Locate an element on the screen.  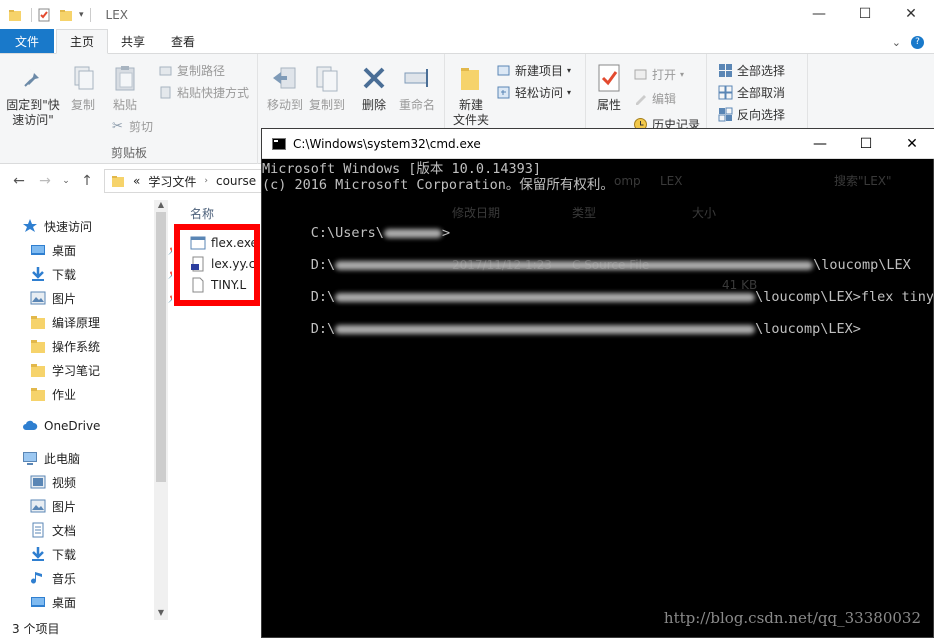
edit-button: 编辑 is located at coordinates (654, 98).